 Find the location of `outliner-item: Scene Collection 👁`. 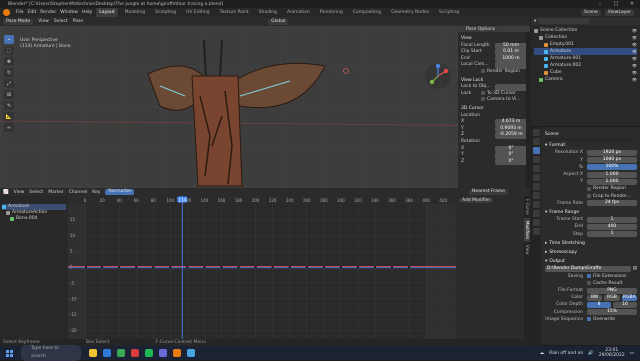

outliner-item: Scene Collection 👁 is located at coordinates (585, 30).